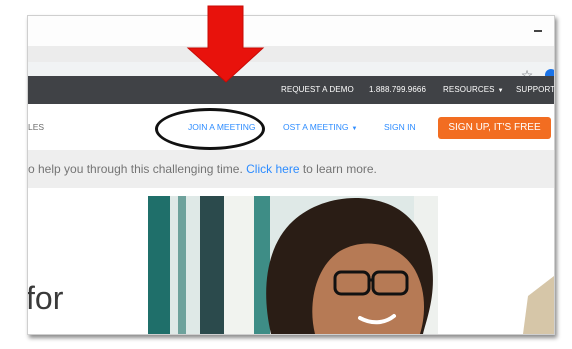 Image resolution: width=572 pixels, height=349 pixels. Describe the element at coordinates (225, 44) in the screenshot. I see `red-arrow-icon` at that location.